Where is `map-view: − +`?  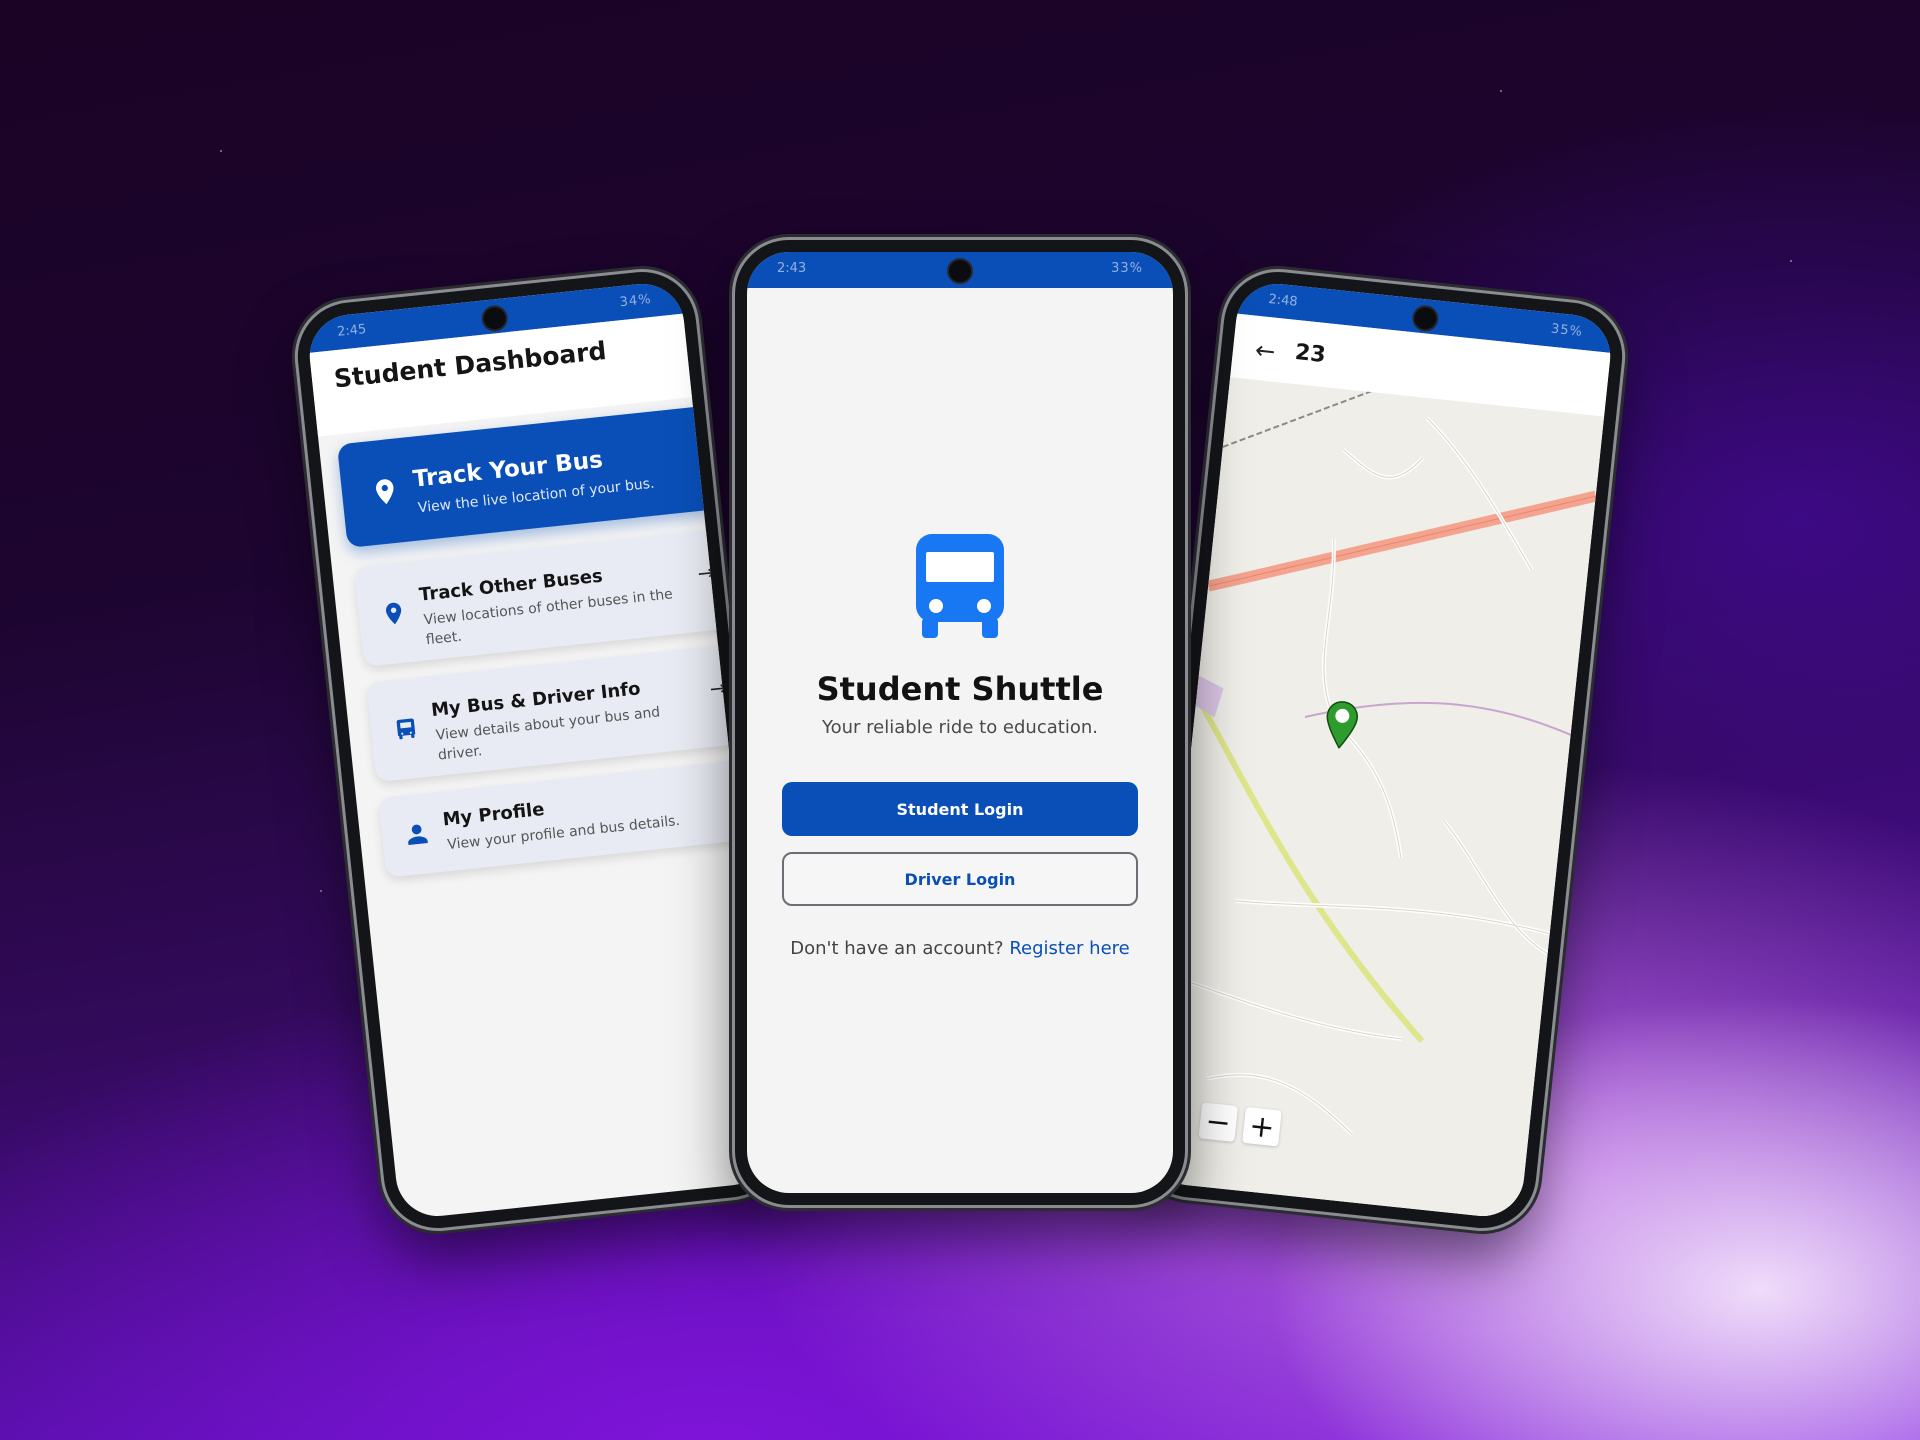 map-view: − + is located at coordinates (1375, 799).